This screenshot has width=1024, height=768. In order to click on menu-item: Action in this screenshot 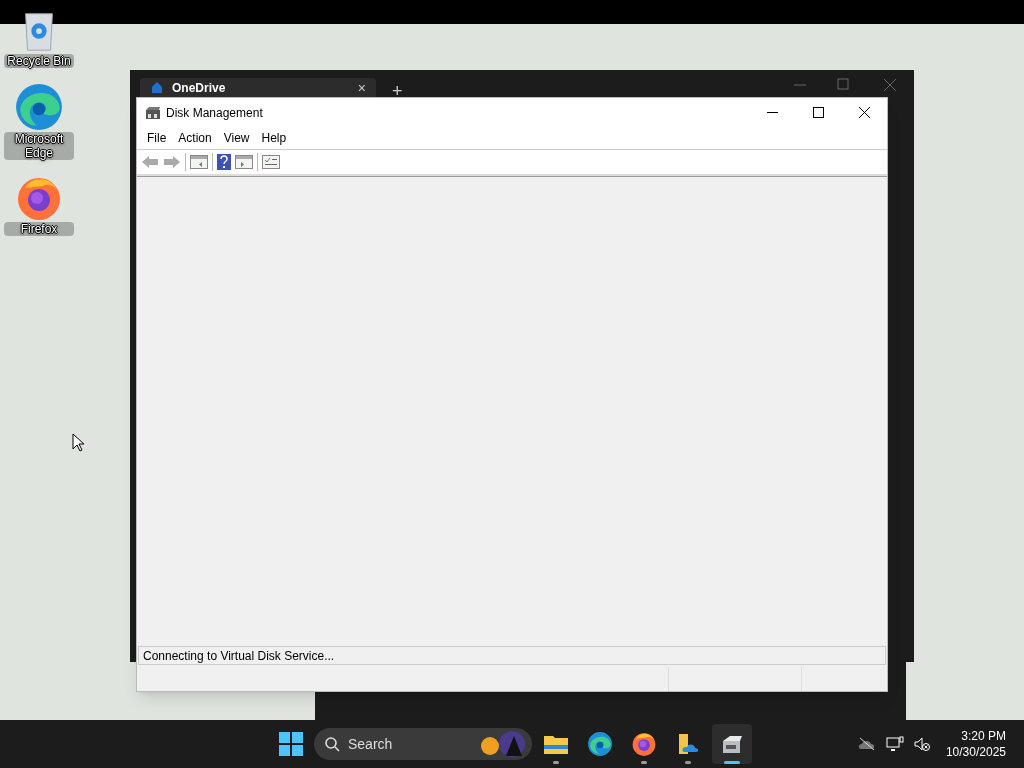, I will do `click(195, 138)`.